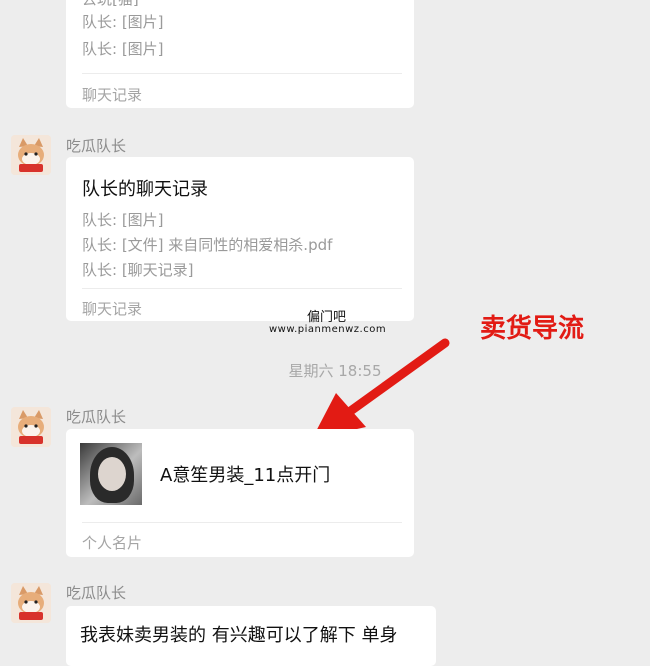 This screenshot has height=666, width=650. What do you see at coordinates (138, 270) in the screenshot?
I see `card-line: 队长: [聊天记录]` at bounding box center [138, 270].